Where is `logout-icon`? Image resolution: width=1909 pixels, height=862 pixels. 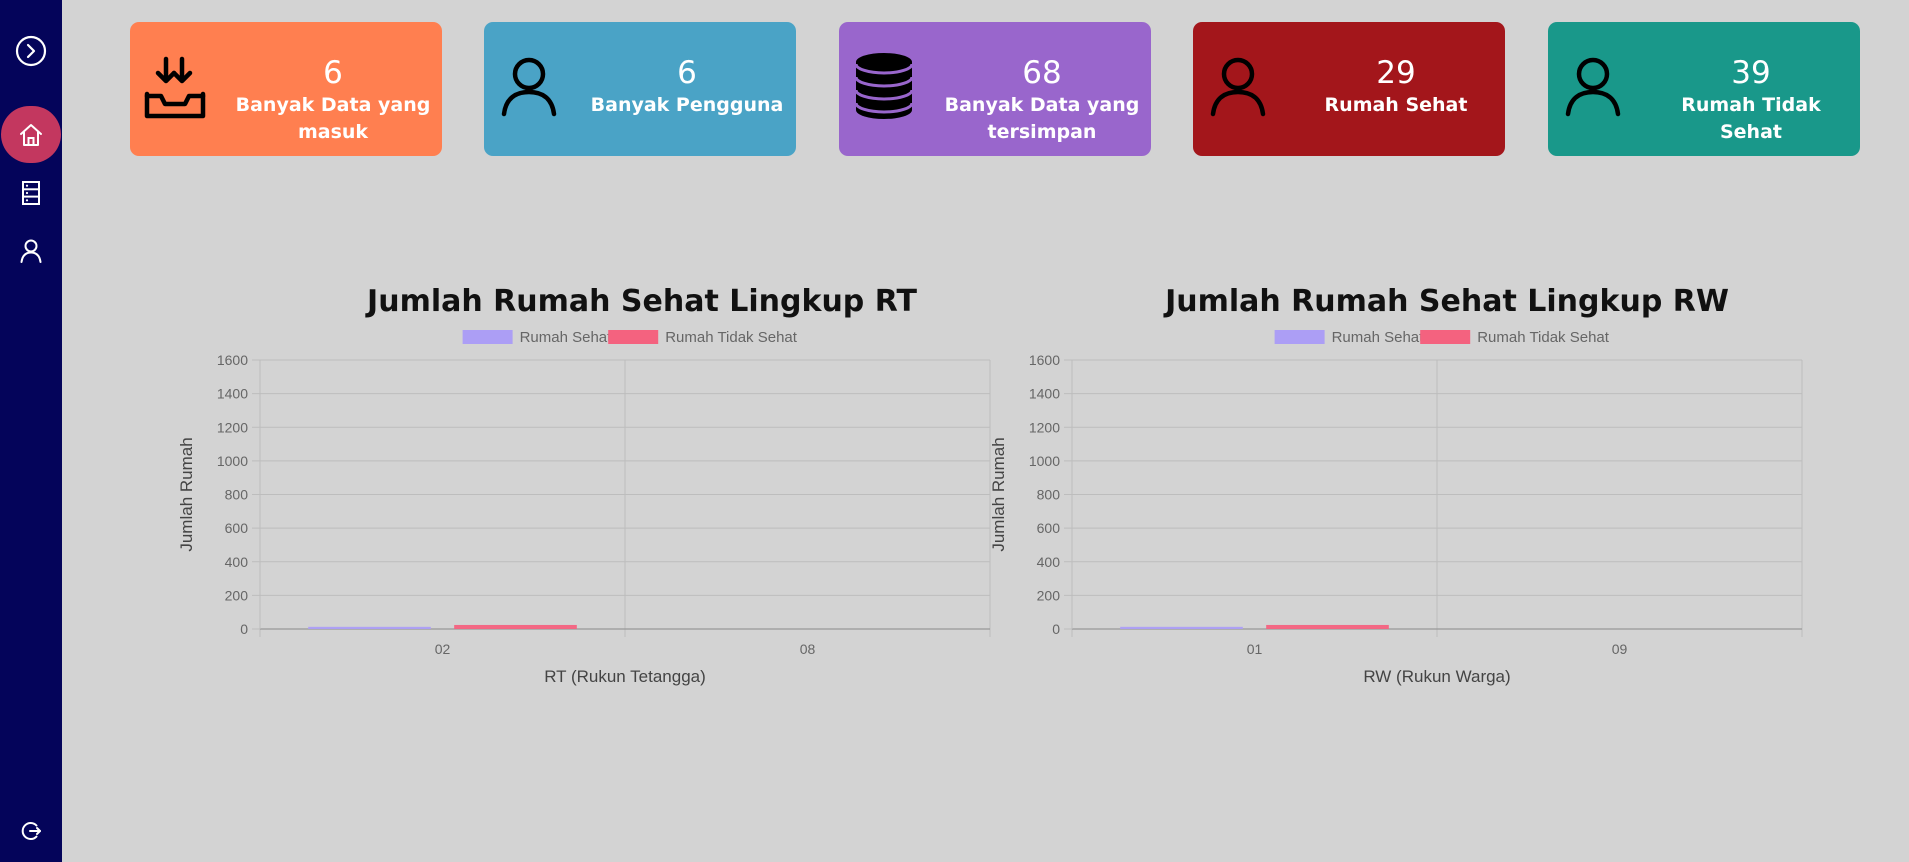 logout-icon is located at coordinates (31, 831).